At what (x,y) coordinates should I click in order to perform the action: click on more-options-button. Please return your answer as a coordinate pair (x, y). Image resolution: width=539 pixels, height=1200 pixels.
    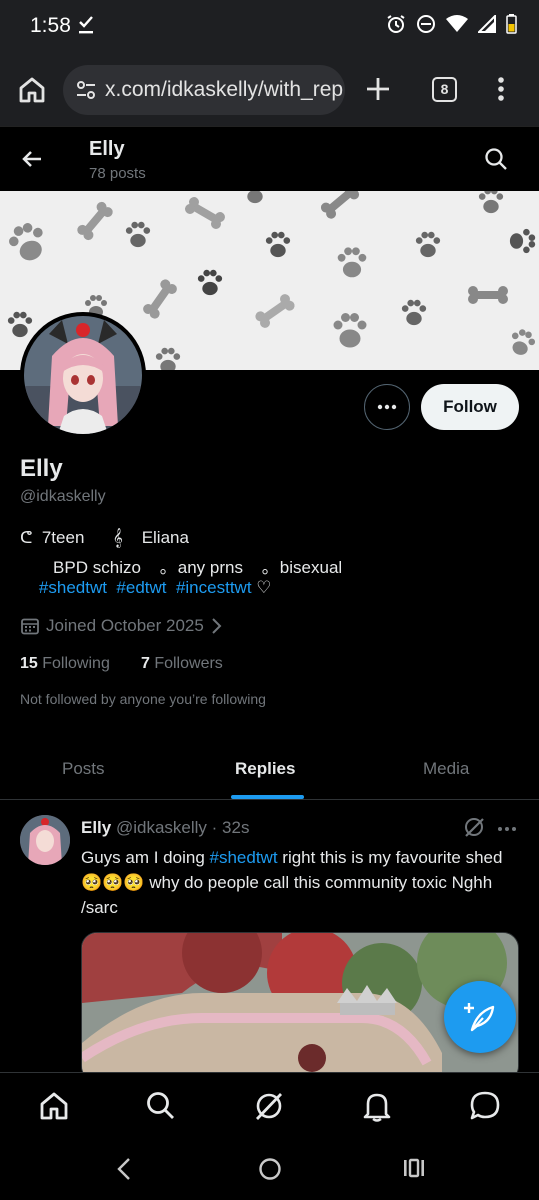
    Looking at the image, I should click on (387, 407).